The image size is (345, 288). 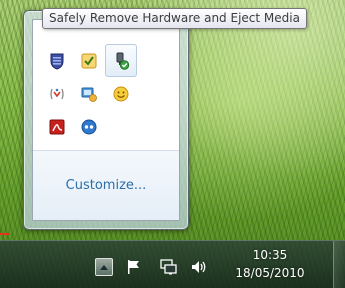 What do you see at coordinates (57, 126) in the screenshot?
I see `pdf-reader-icon` at bounding box center [57, 126].